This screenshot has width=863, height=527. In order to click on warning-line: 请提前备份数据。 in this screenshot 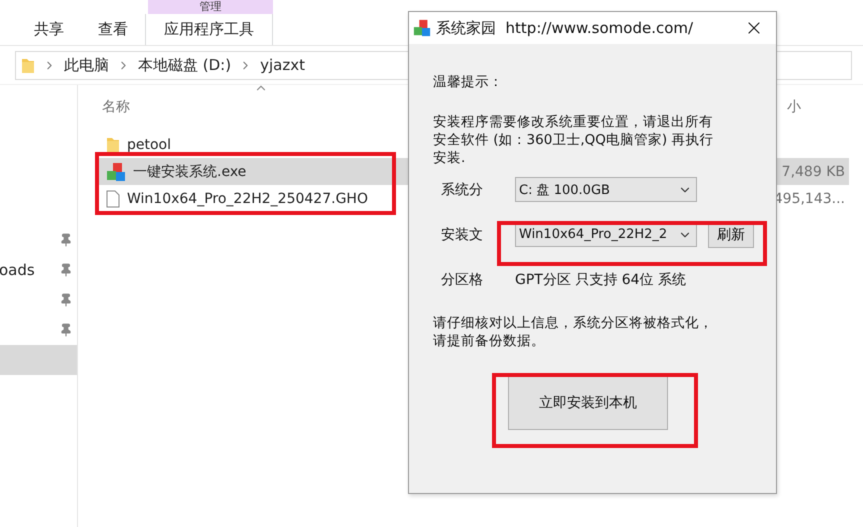, I will do `click(489, 341)`.